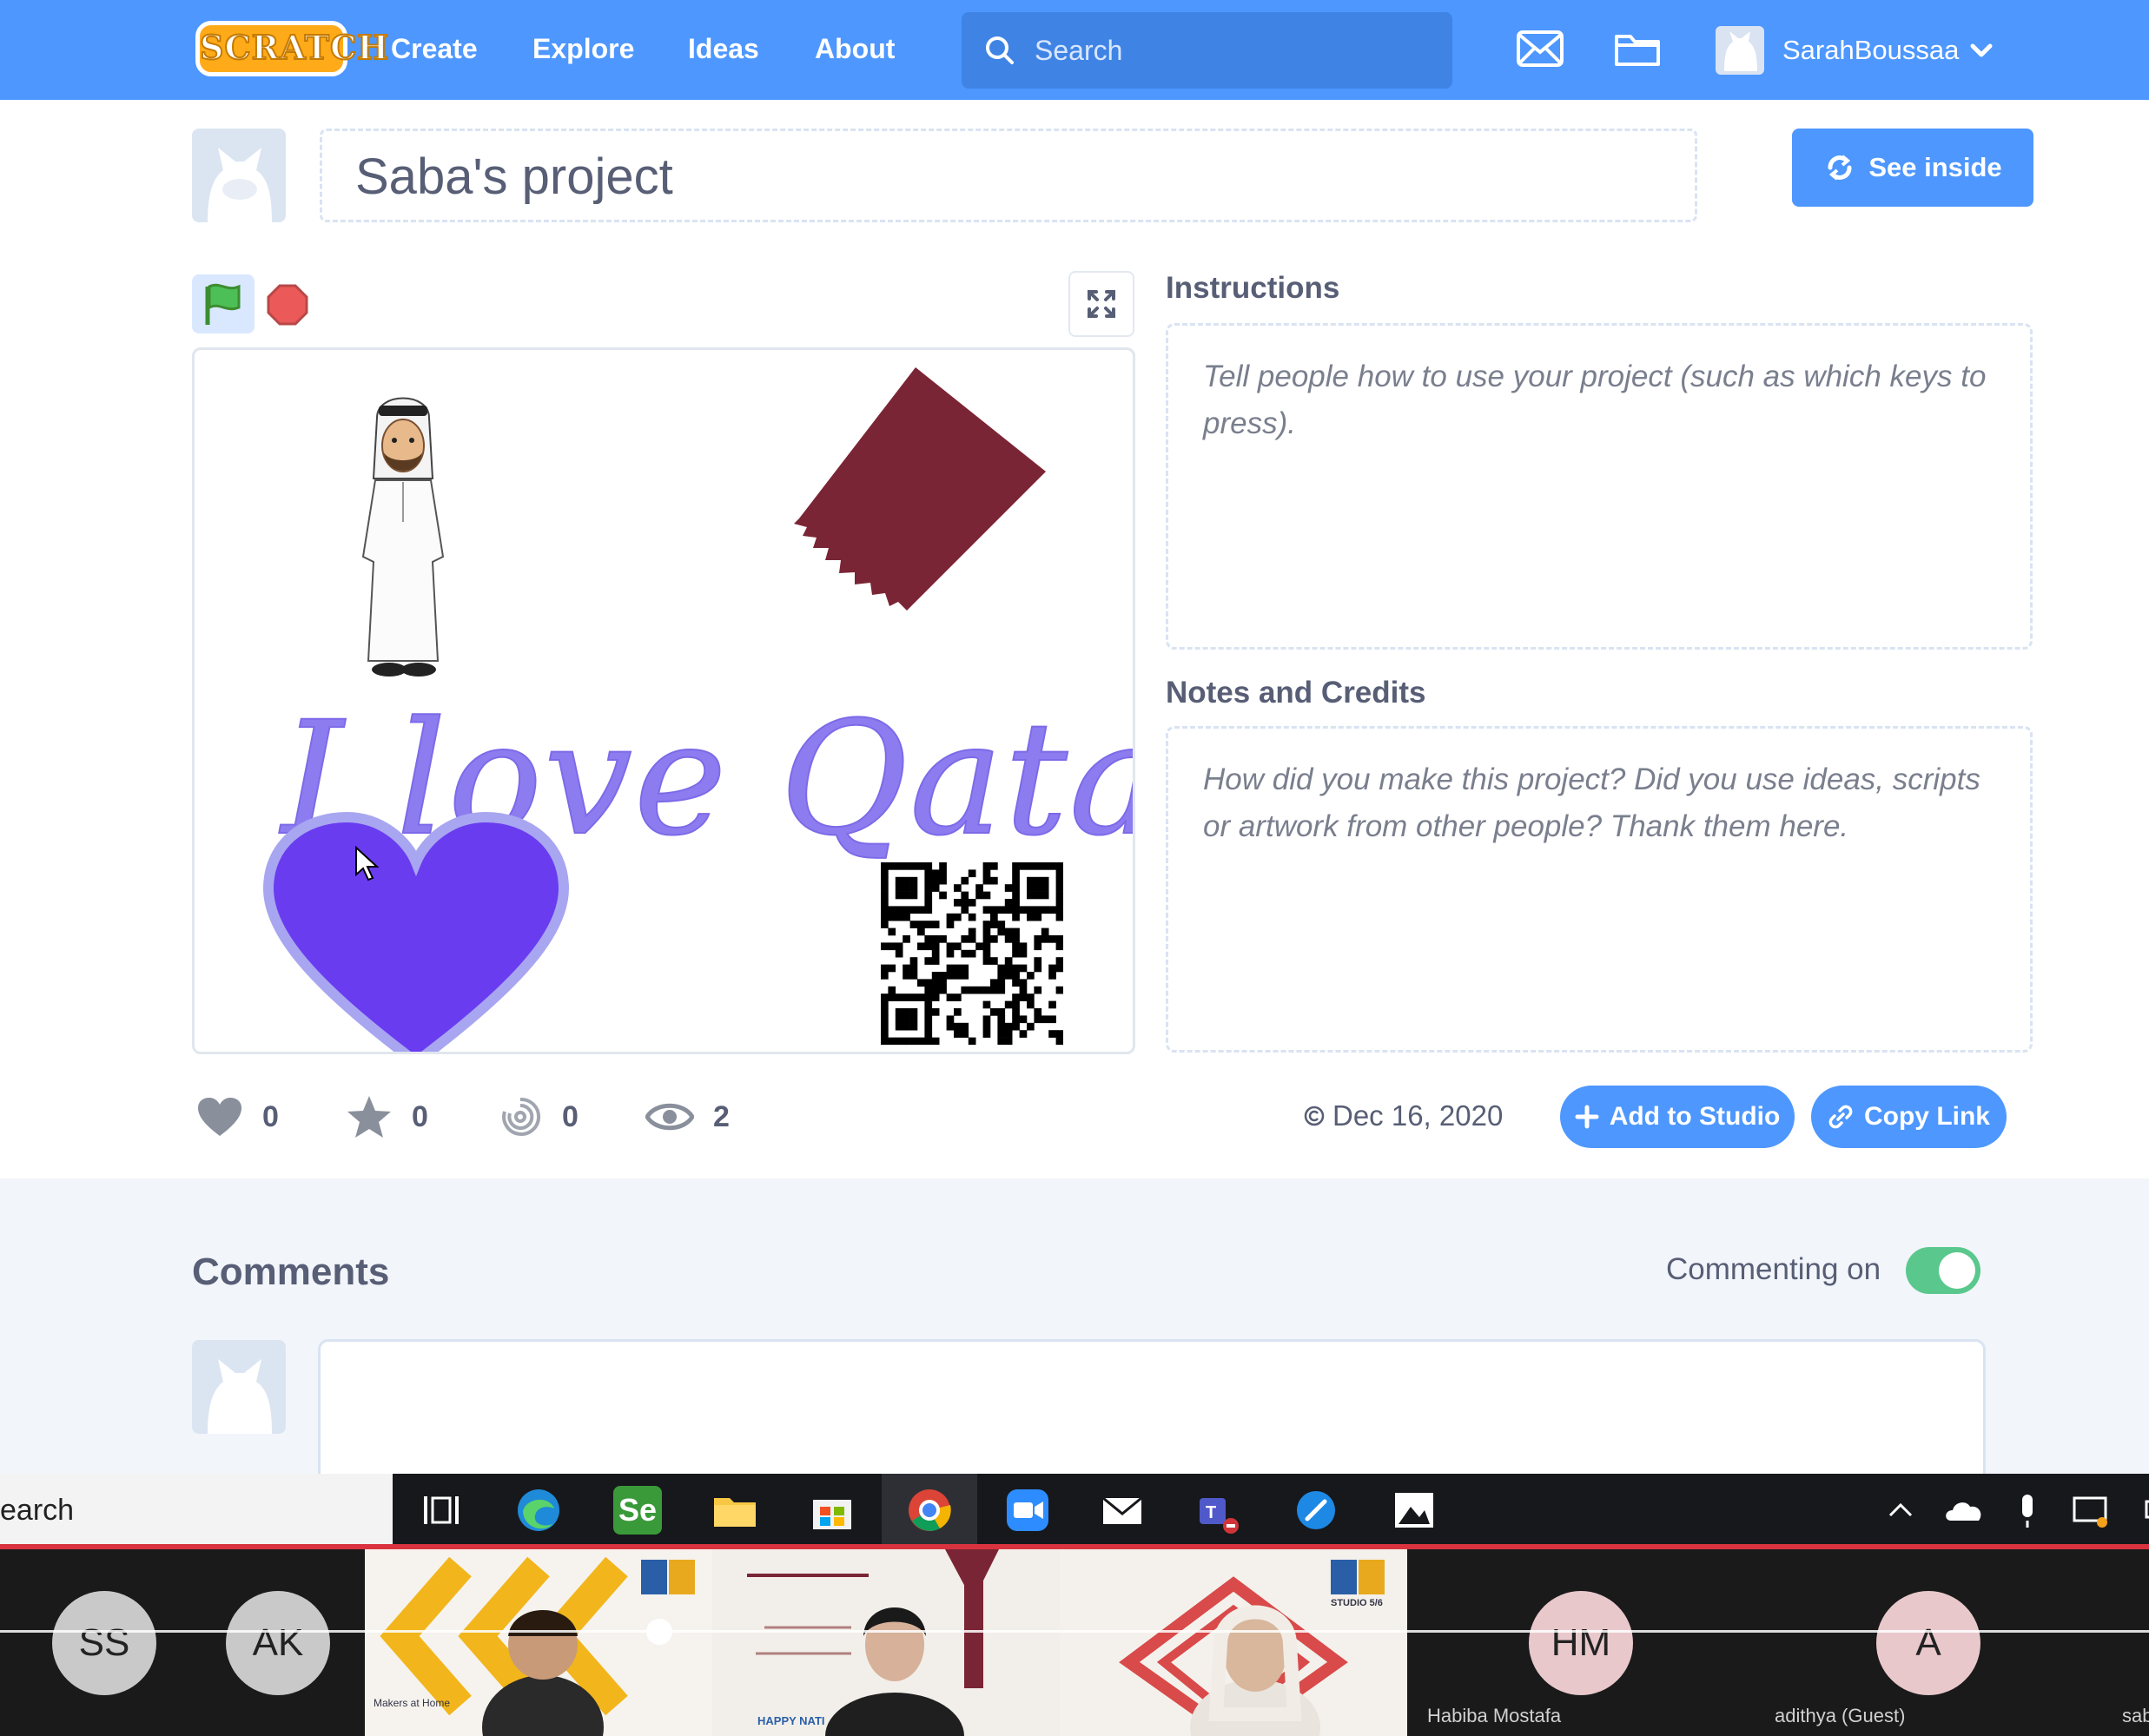 This screenshot has height=1736, width=2149. Describe the element at coordinates (291, 1272) in the screenshot. I see `comments-heading: Comments` at that location.